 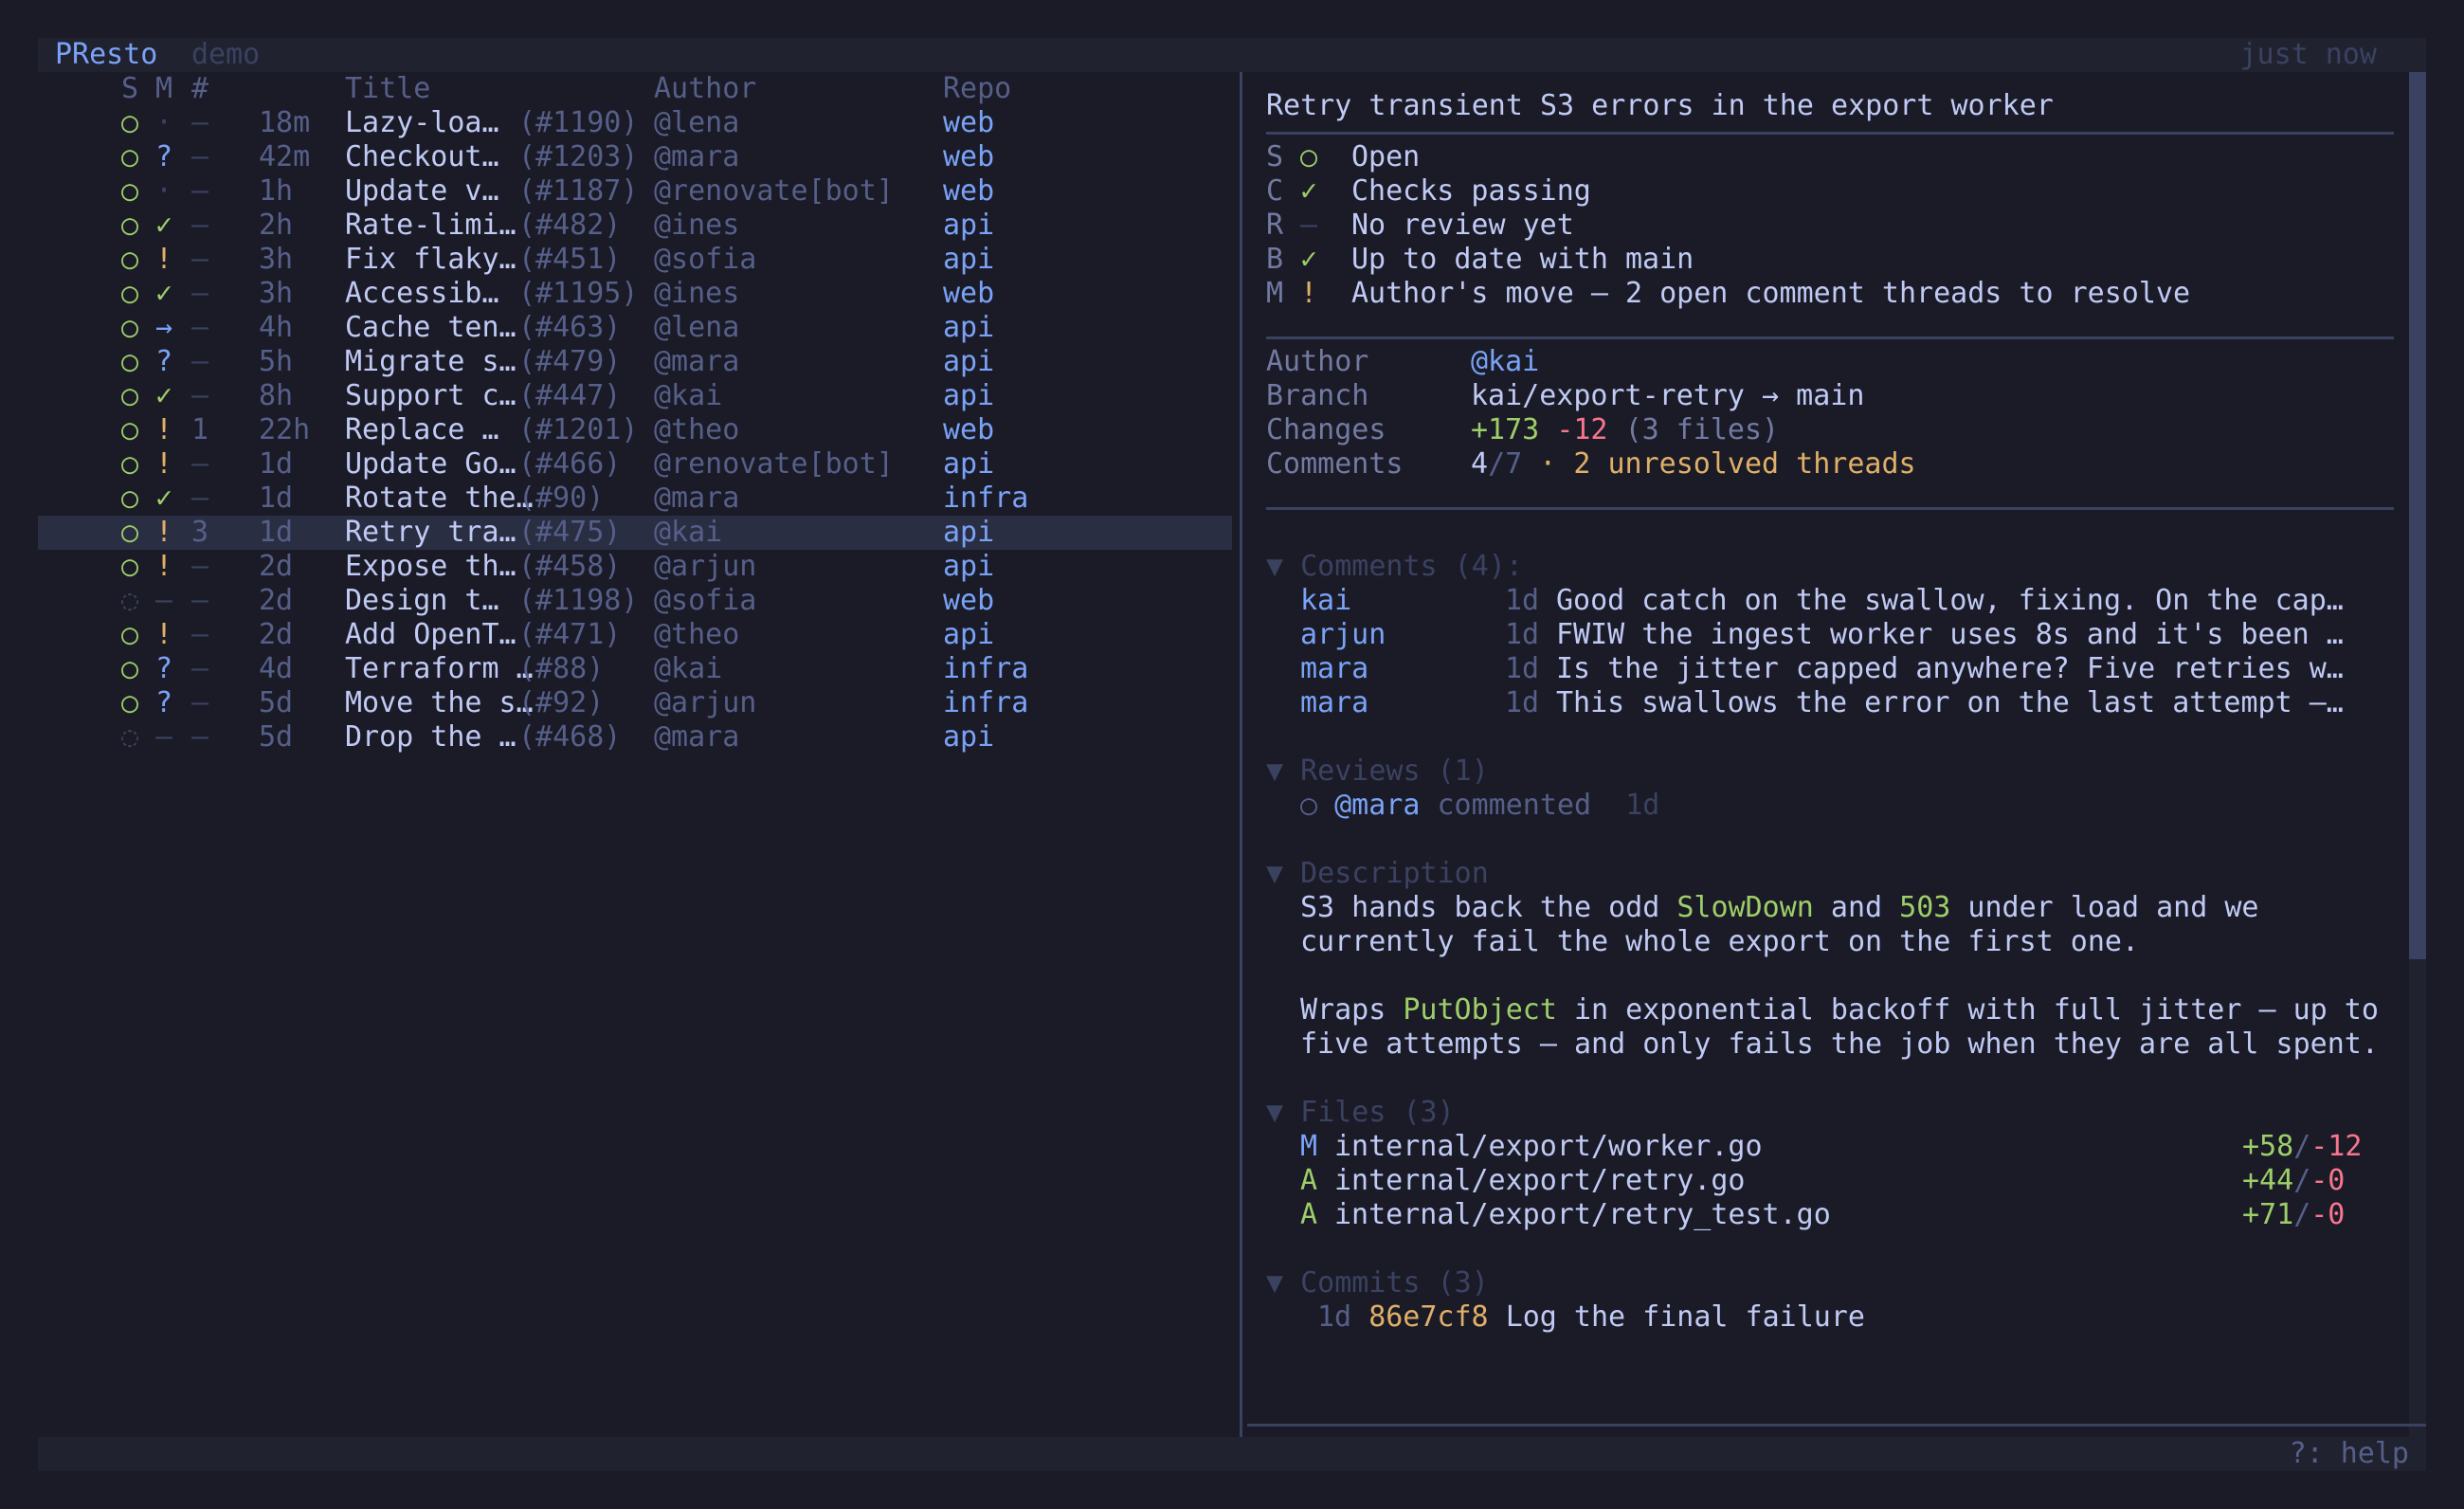 What do you see at coordinates (276, 191) in the screenshot?
I see `pr-age: 1h` at bounding box center [276, 191].